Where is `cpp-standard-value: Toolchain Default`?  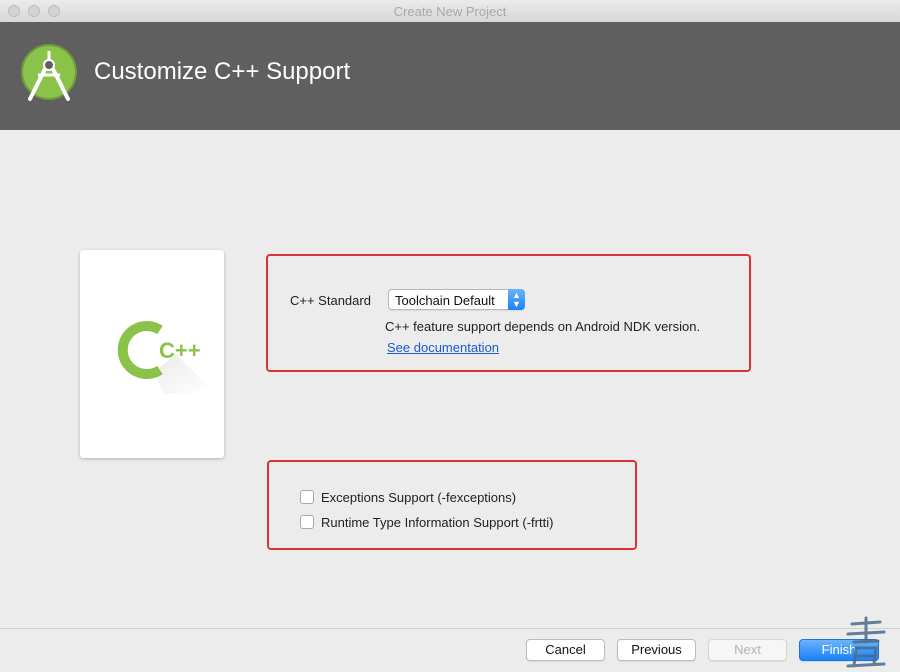
cpp-standard-value: Toolchain Default is located at coordinates (445, 300).